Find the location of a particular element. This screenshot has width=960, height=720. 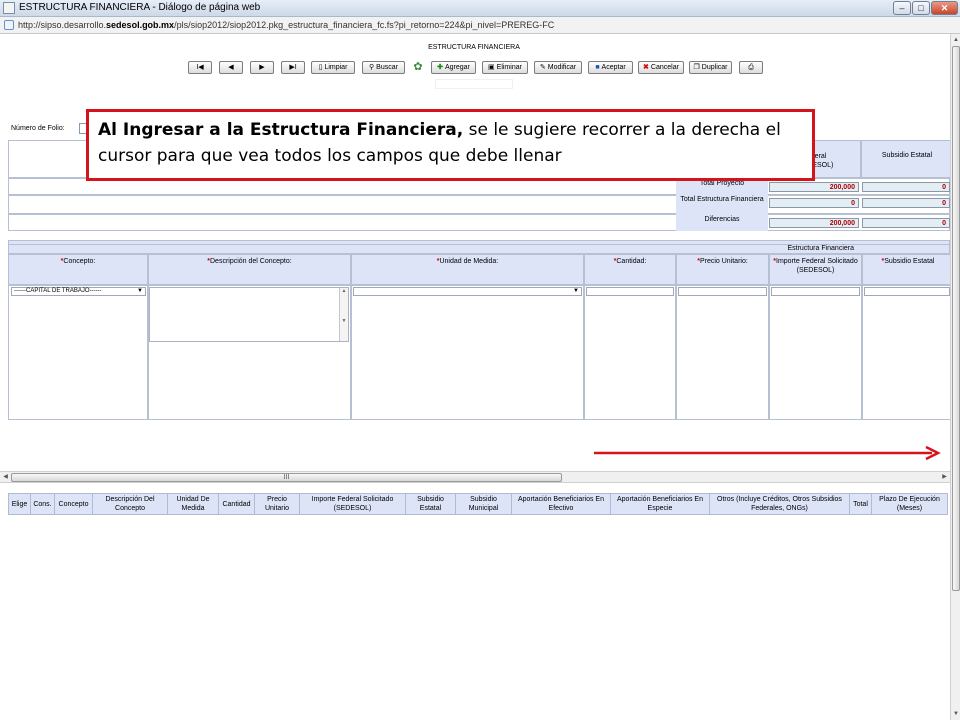

duplicar-button: ❐ Duplicar is located at coordinates (710, 67).